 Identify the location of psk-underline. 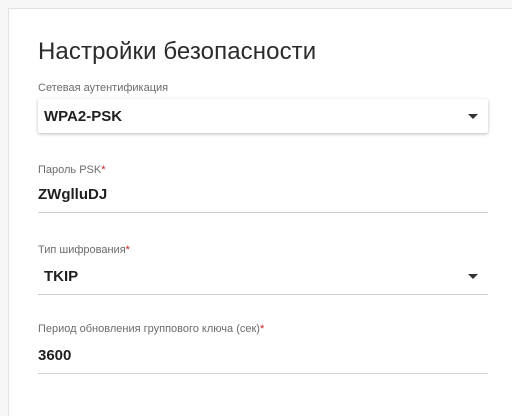
(263, 212).